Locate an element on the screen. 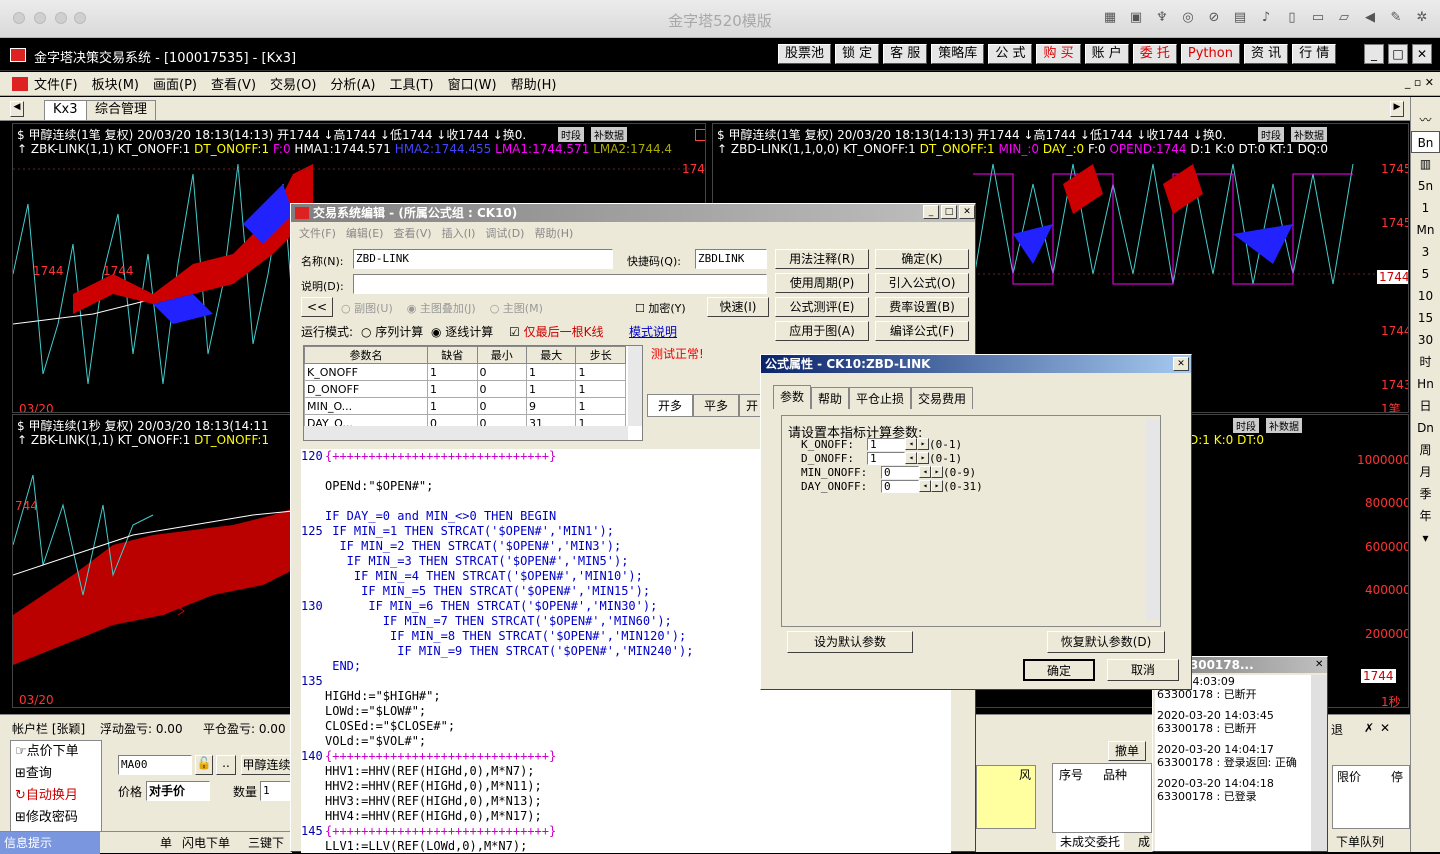 This screenshot has width=1440, height=854. service-button: 客 服 is located at coordinates (905, 54).